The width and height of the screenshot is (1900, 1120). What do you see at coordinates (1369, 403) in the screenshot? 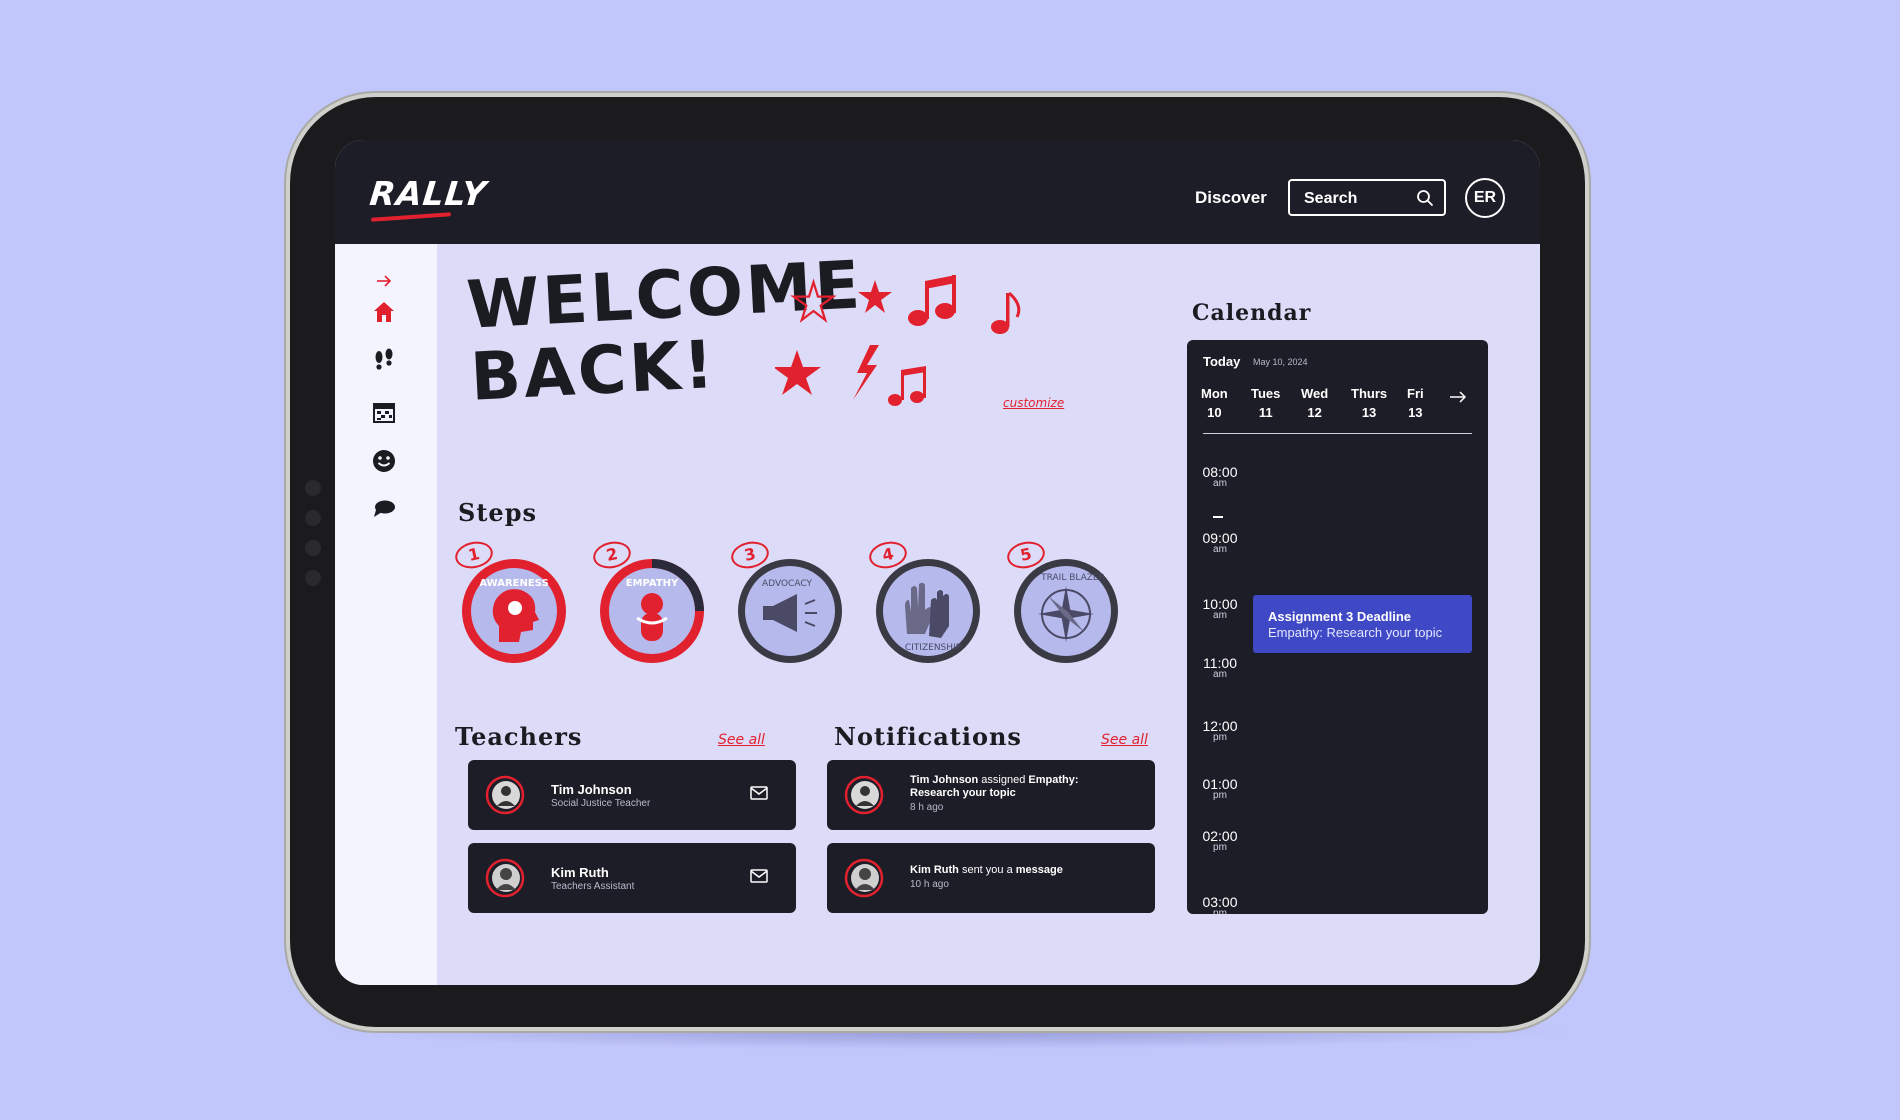
I see `day-column-header: Thurs 13` at bounding box center [1369, 403].